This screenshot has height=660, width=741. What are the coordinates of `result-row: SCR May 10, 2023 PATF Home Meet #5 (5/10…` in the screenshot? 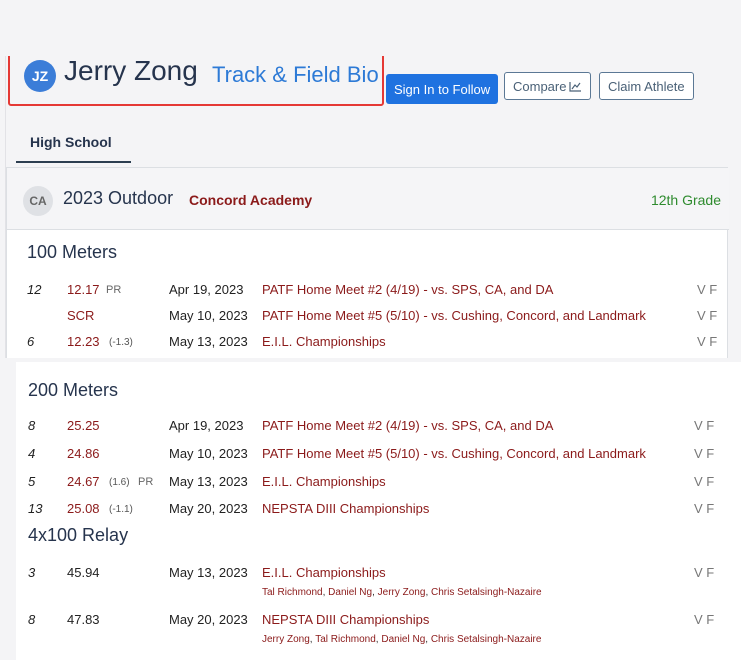 It's located at (368, 318).